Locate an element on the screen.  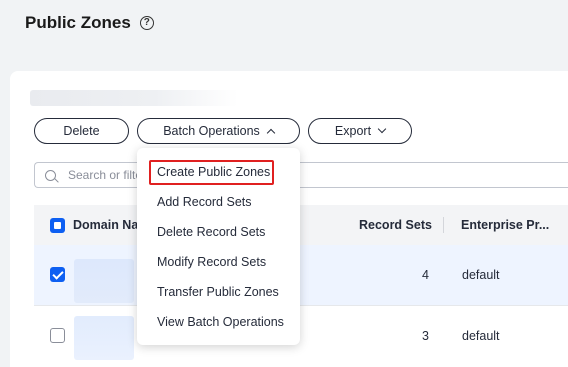
delete-button: Delete is located at coordinates (81, 131).